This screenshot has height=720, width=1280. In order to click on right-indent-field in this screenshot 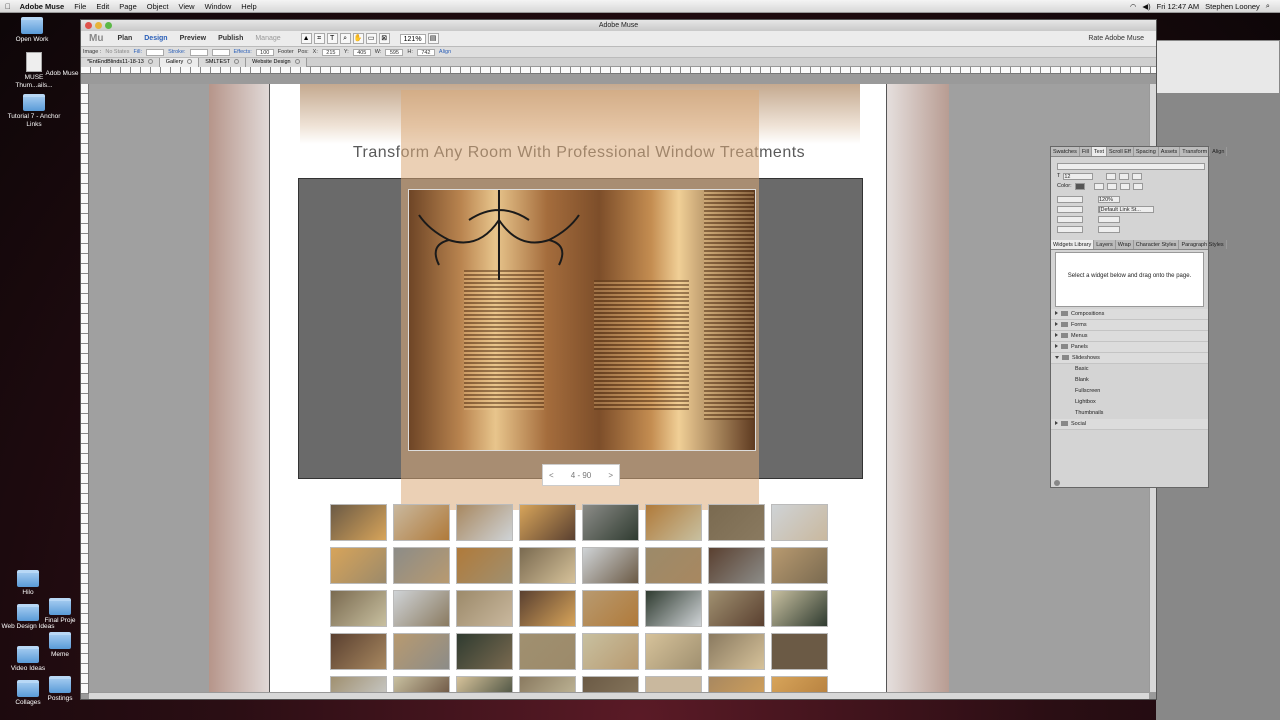, I will do `click(1109, 219)`.